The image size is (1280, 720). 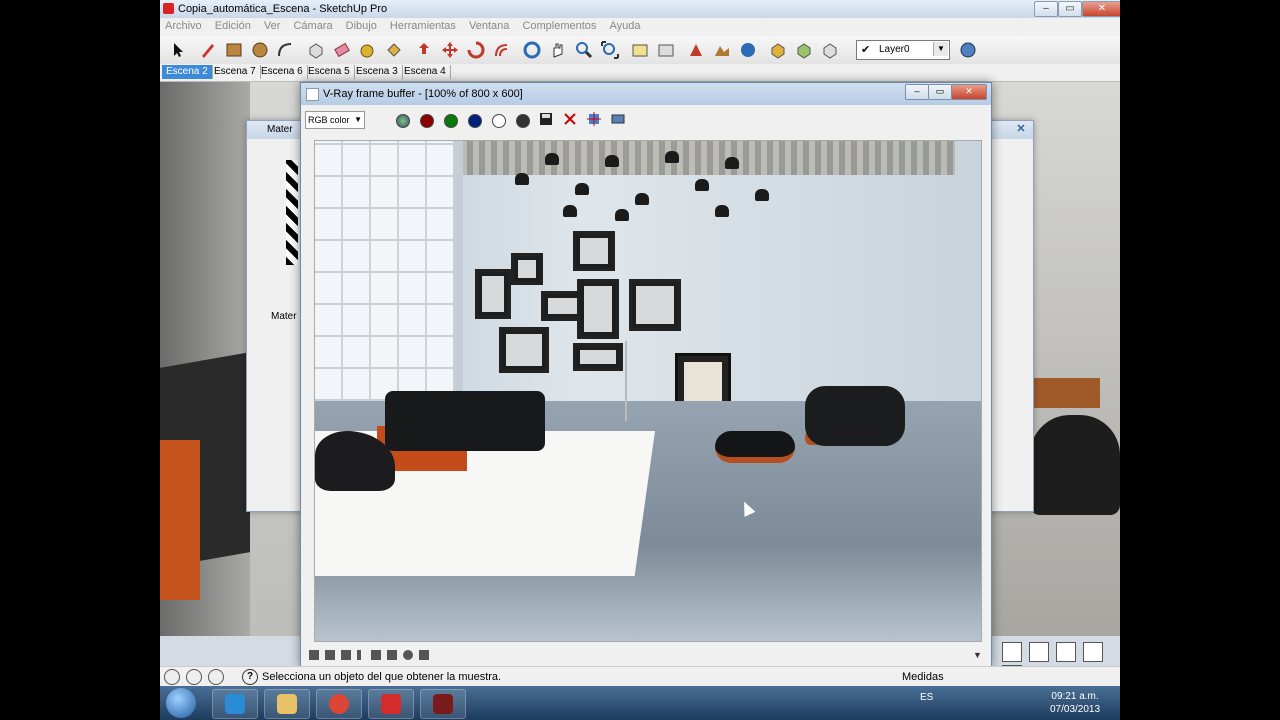 What do you see at coordinates (979, 656) in the screenshot?
I see `chevron-down-icon: ▼` at bounding box center [979, 656].